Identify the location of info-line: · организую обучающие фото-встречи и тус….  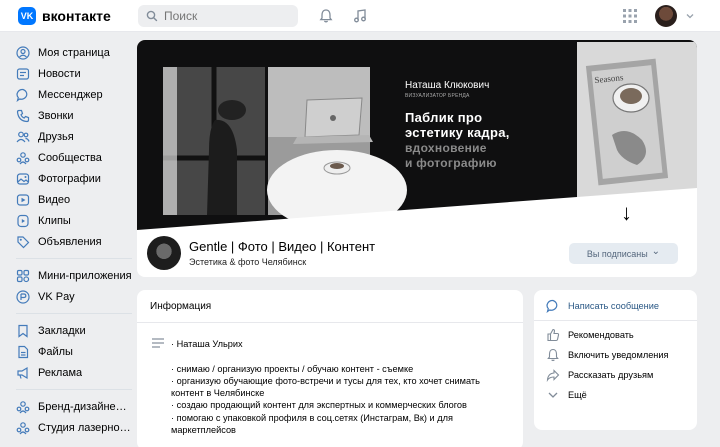
(325, 380).